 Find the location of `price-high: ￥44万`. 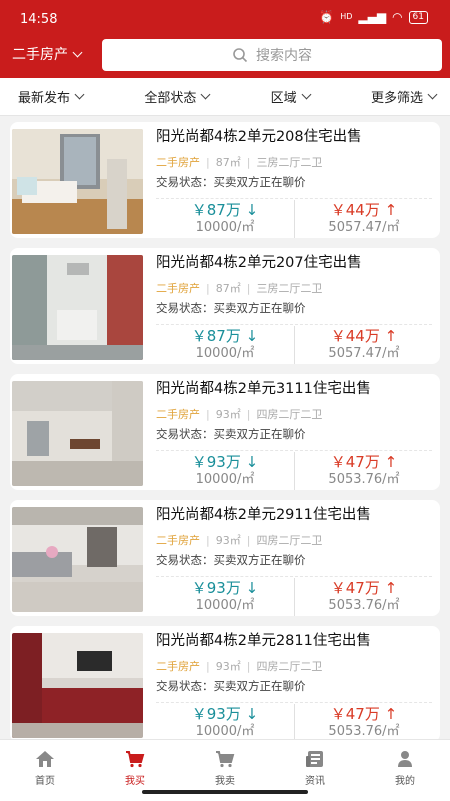

price-high: ￥44万 is located at coordinates (355, 336).